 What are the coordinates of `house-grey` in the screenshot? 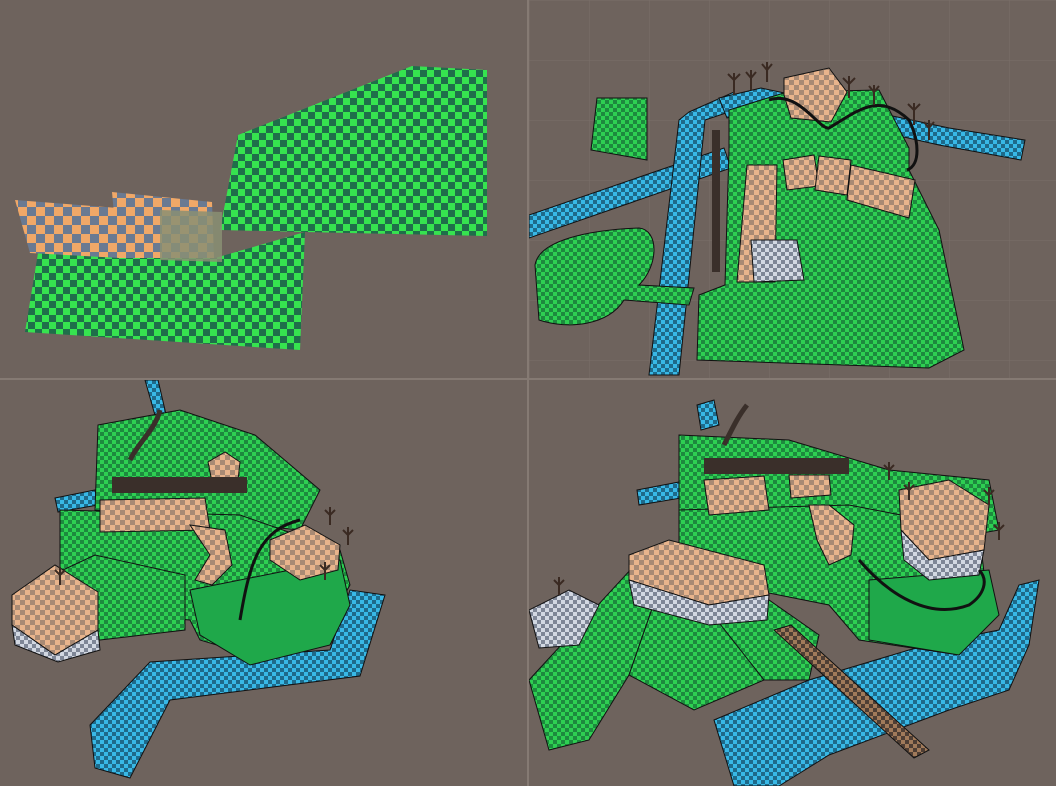 It's located at (777, 261).